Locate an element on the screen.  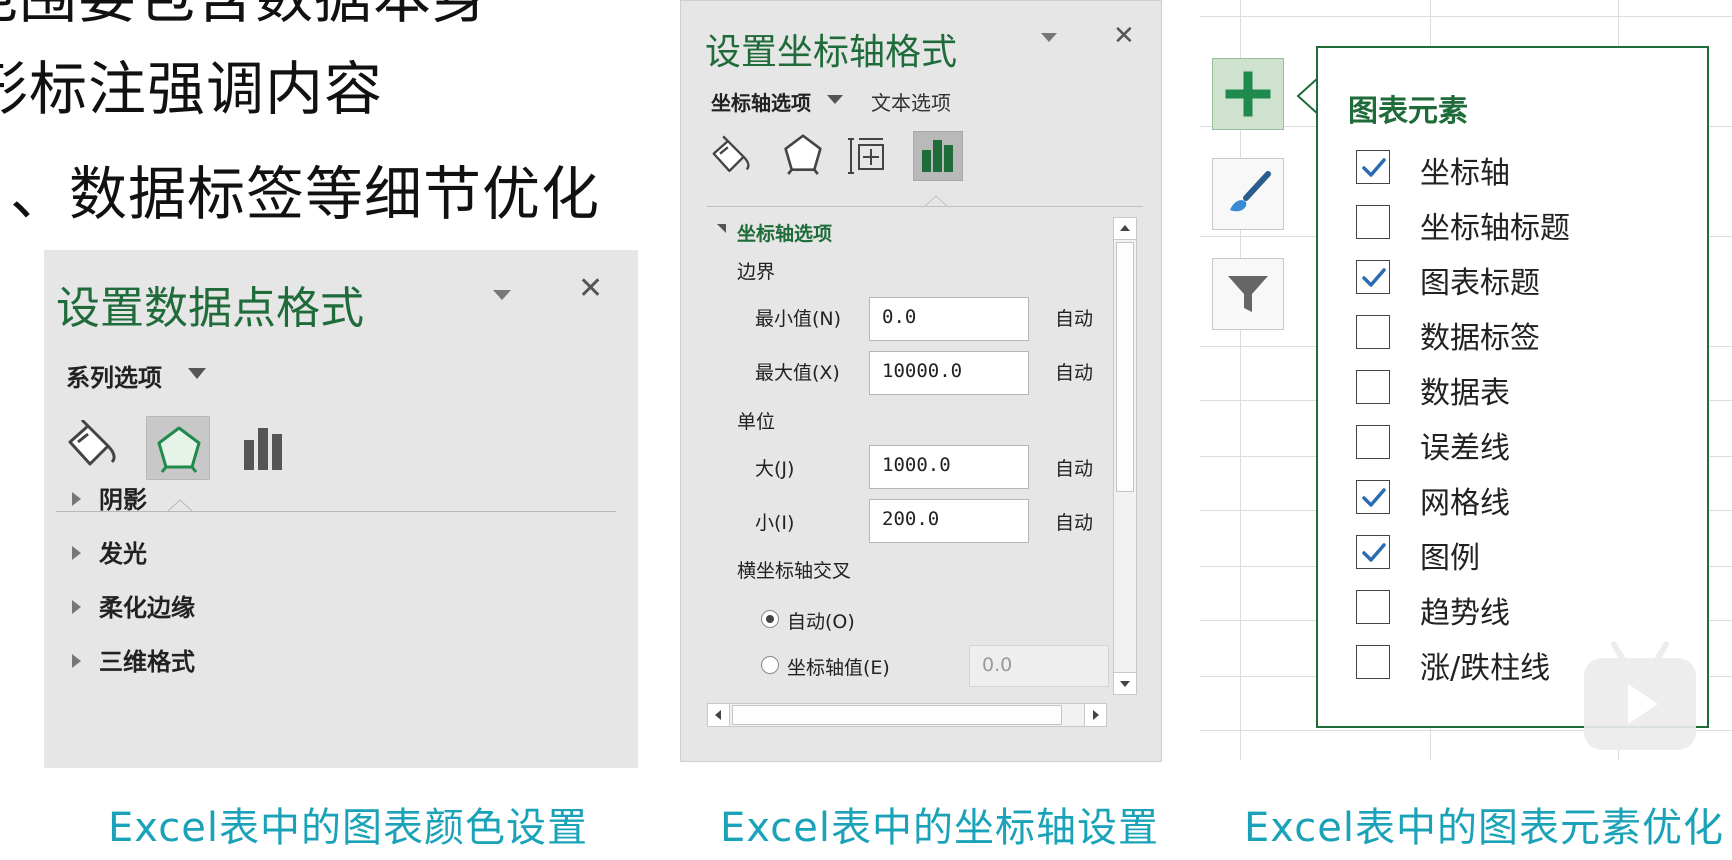
minor-unit-label: 小(I) is located at coordinates (775, 523).